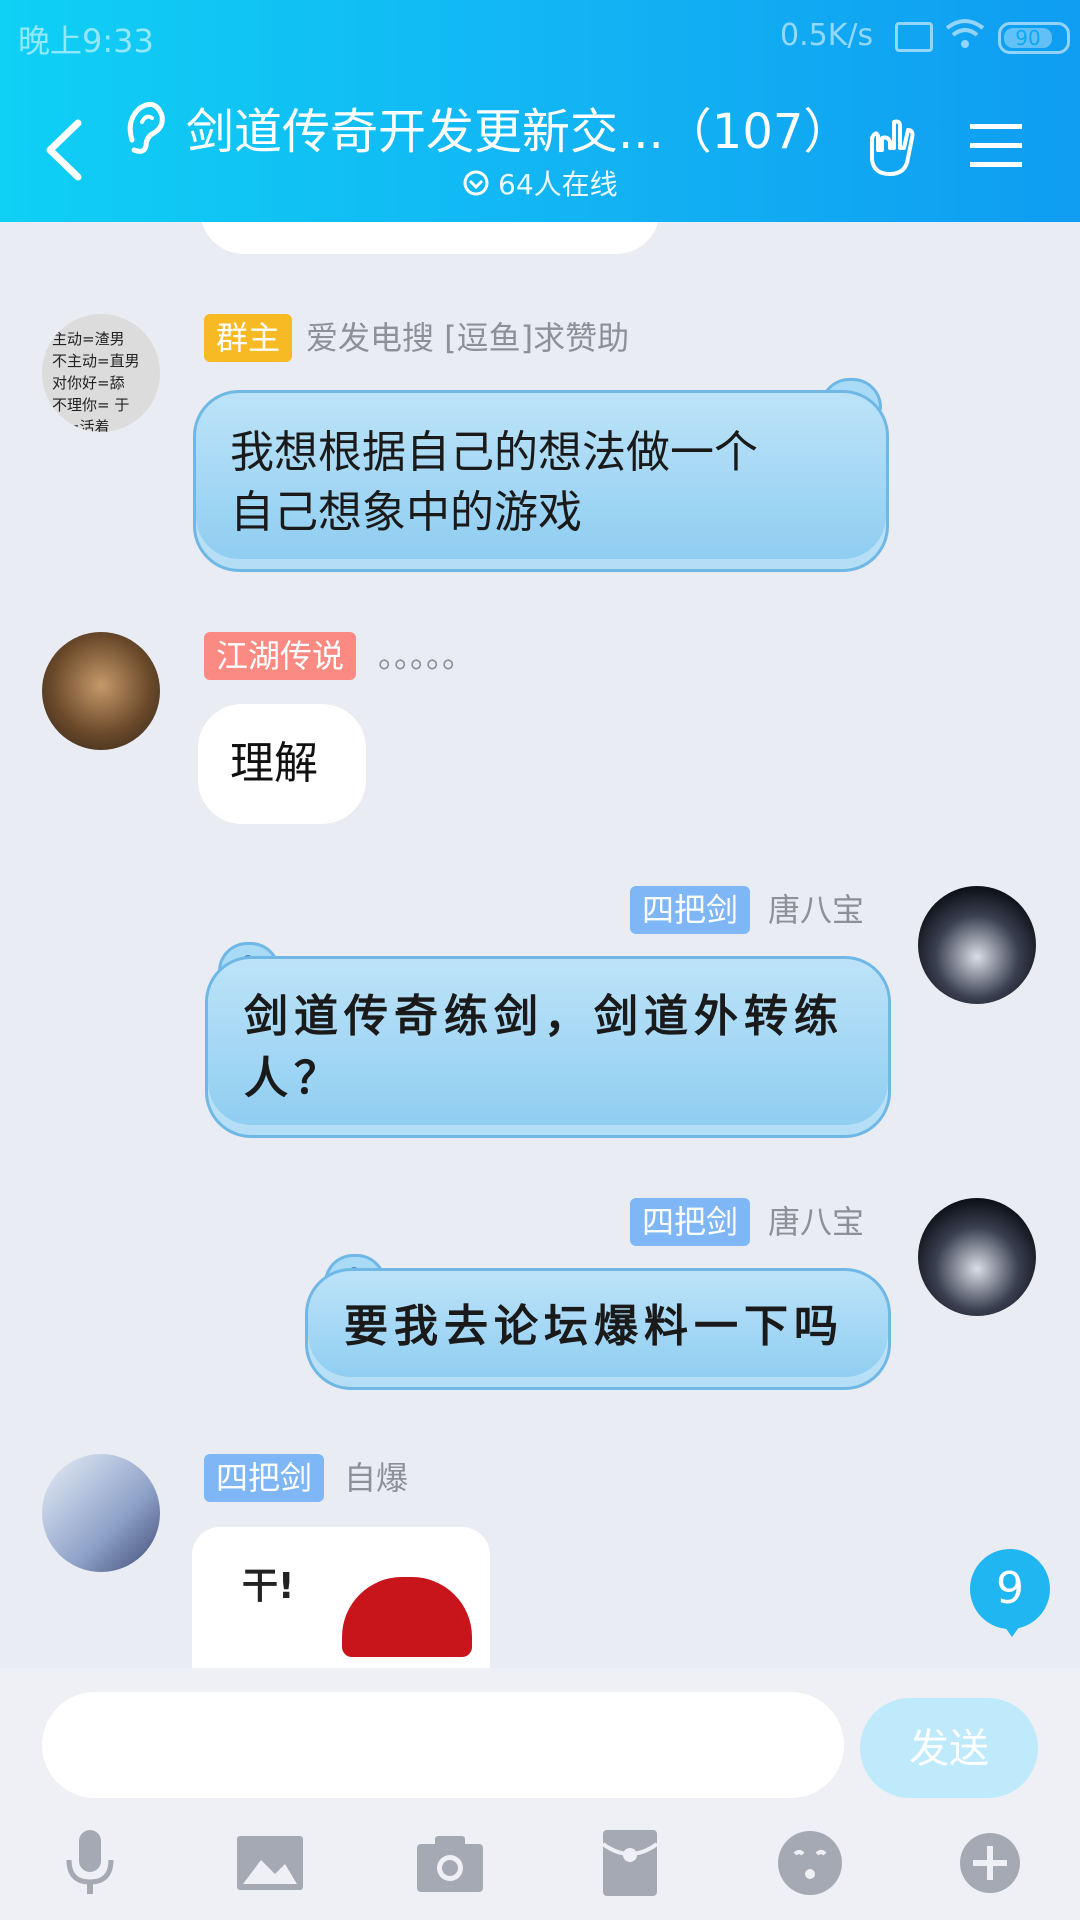 The image size is (1080, 1920). Describe the element at coordinates (407, 1617) in the screenshot. I see `sticker-hat` at that location.